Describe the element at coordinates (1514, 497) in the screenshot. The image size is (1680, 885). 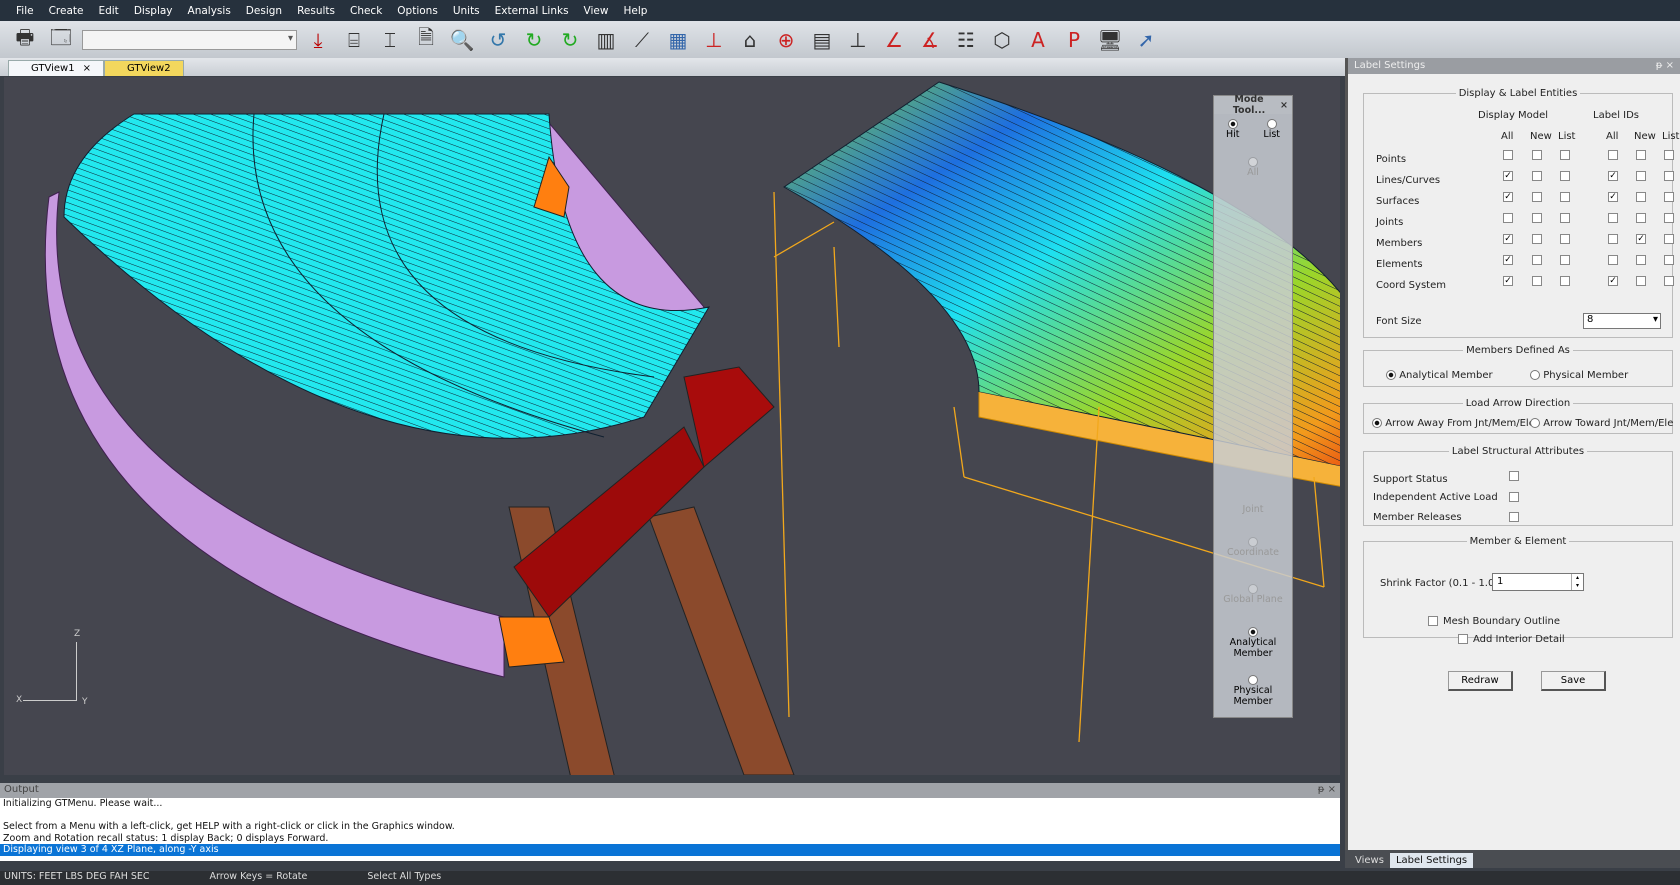
I see `independent-load-checkbox` at that location.